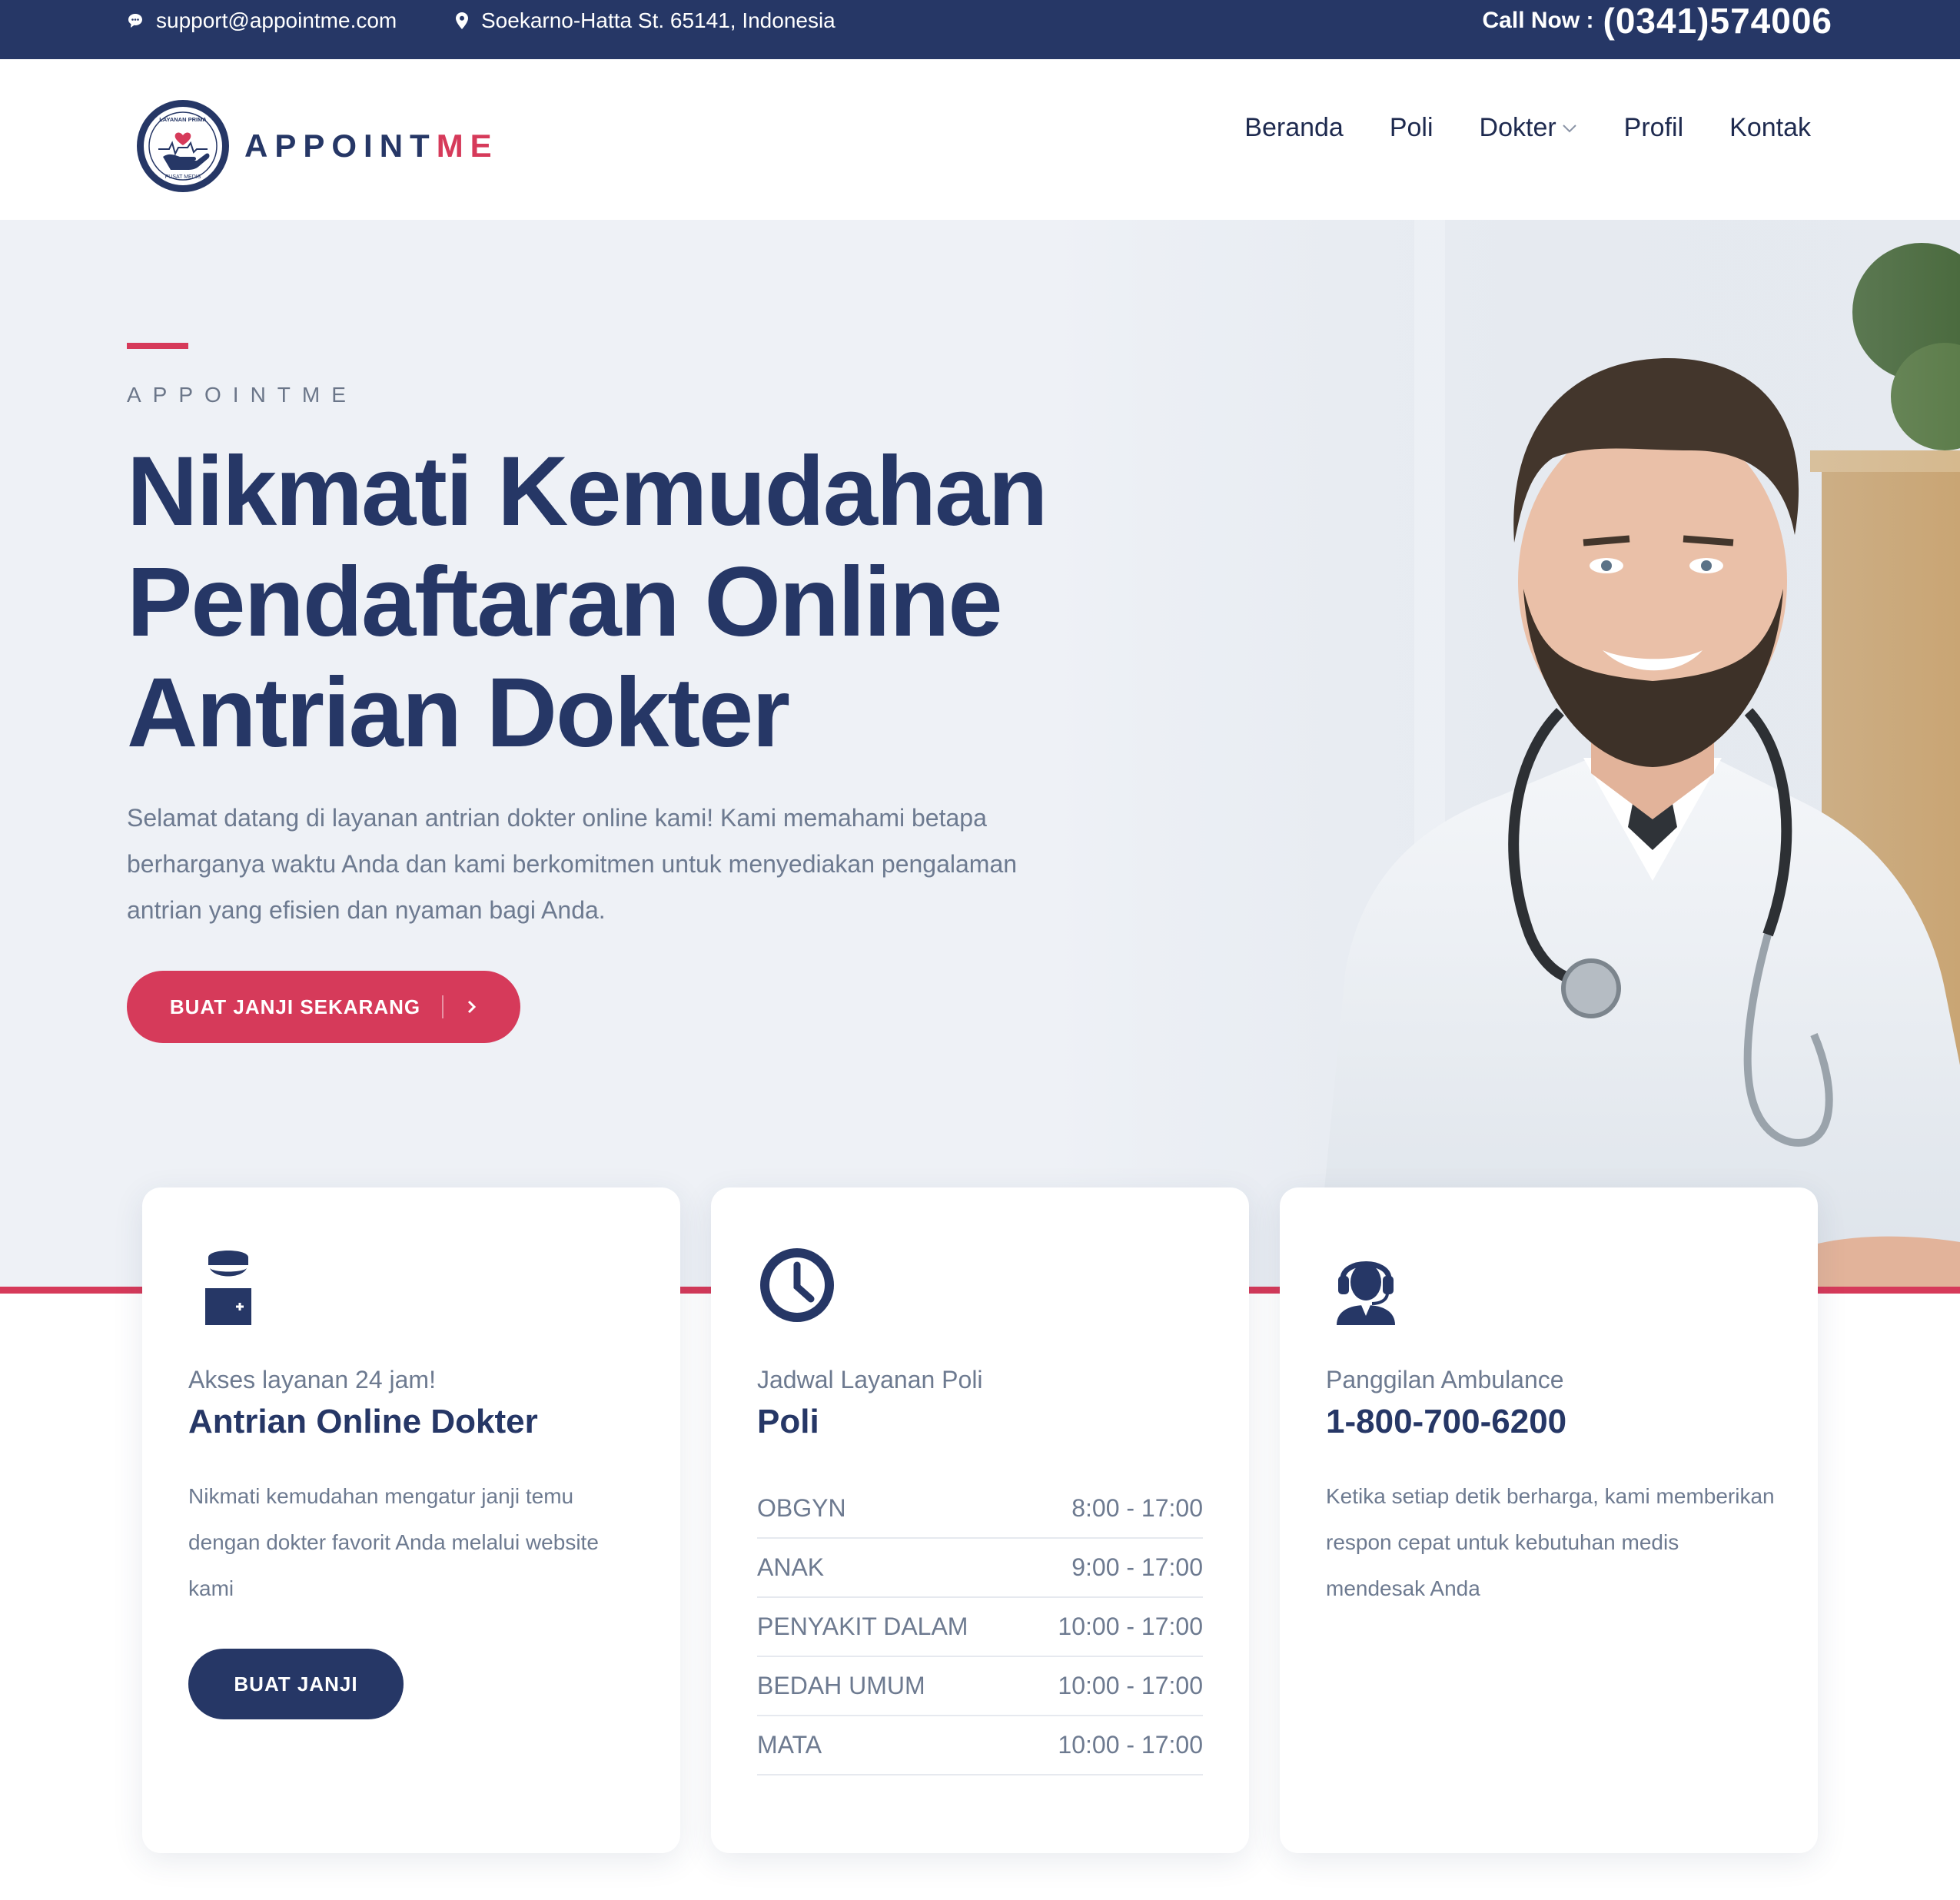 The width and height of the screenshot is (1960, 1900). Describe the element at coordinates (183, 120) in the screenshot. I see `emblem-top-text: LAYANAN PRIMA` at that location.